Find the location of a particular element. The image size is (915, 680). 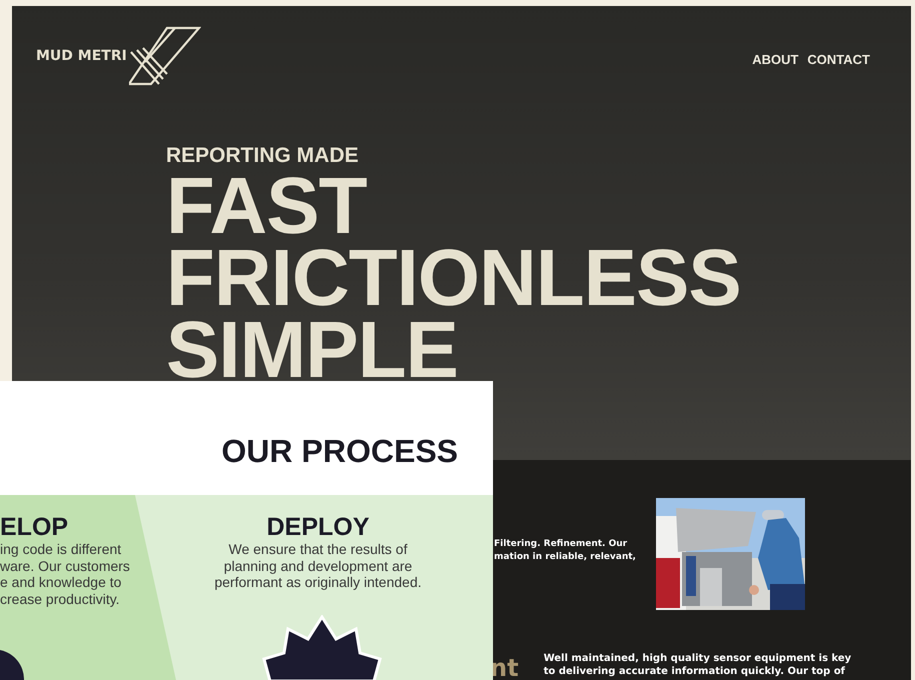

hero-headline: FAST is located at coordinates (266, 206).